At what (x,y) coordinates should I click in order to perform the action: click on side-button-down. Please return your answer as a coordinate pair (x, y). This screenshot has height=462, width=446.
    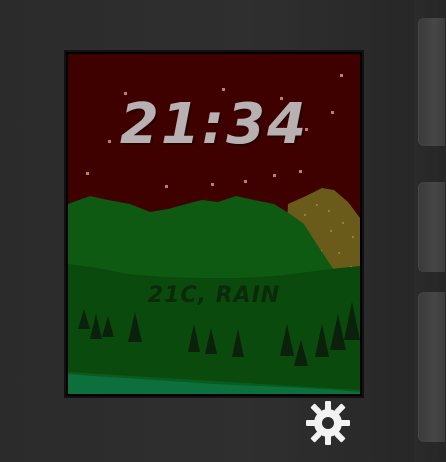
    Looking at the image, I should click on (432, 367).